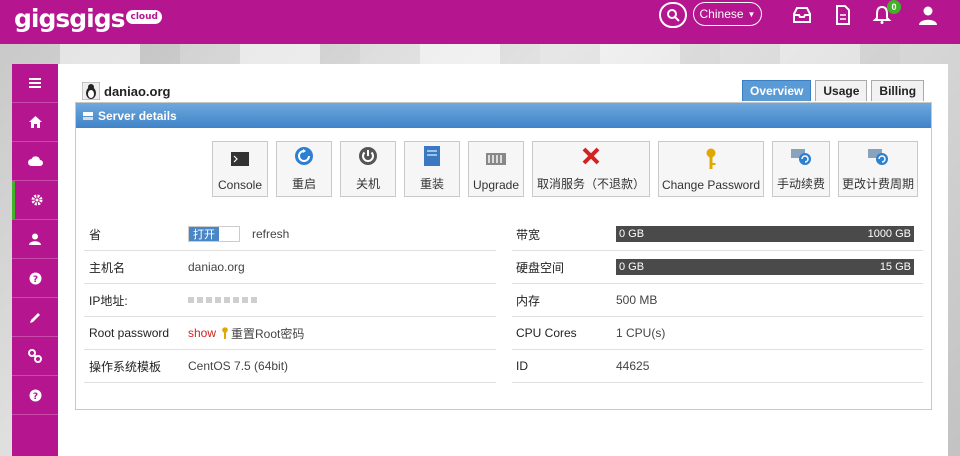 The image size is (960, 456). I want to click on sidebar-item-cloud, so click(35, 161).